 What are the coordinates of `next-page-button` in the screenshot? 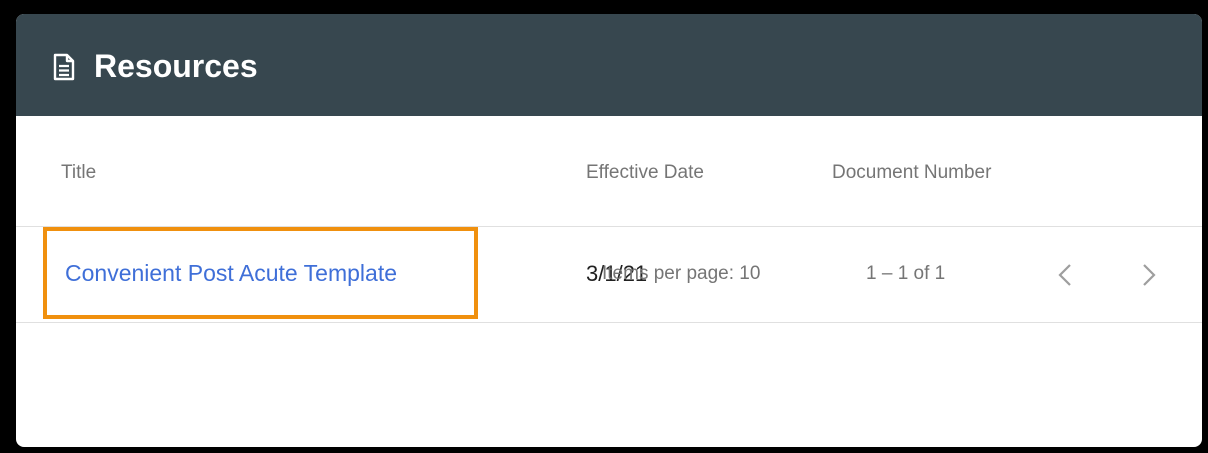 It's located at (1148, 275).